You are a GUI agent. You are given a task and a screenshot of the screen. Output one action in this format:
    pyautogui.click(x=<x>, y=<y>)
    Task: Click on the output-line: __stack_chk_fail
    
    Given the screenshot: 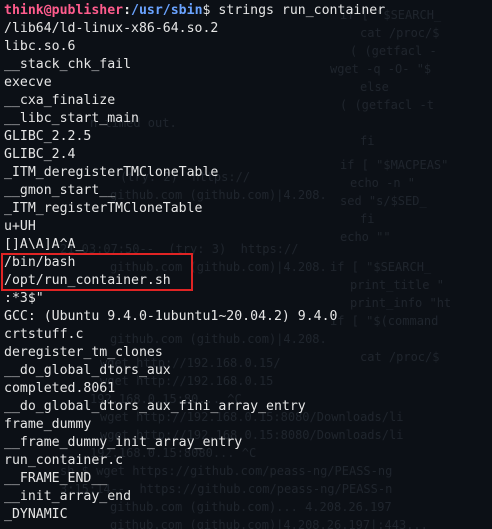 What is the action you would take?
    pyautogui.click(x=68, y=64)
    